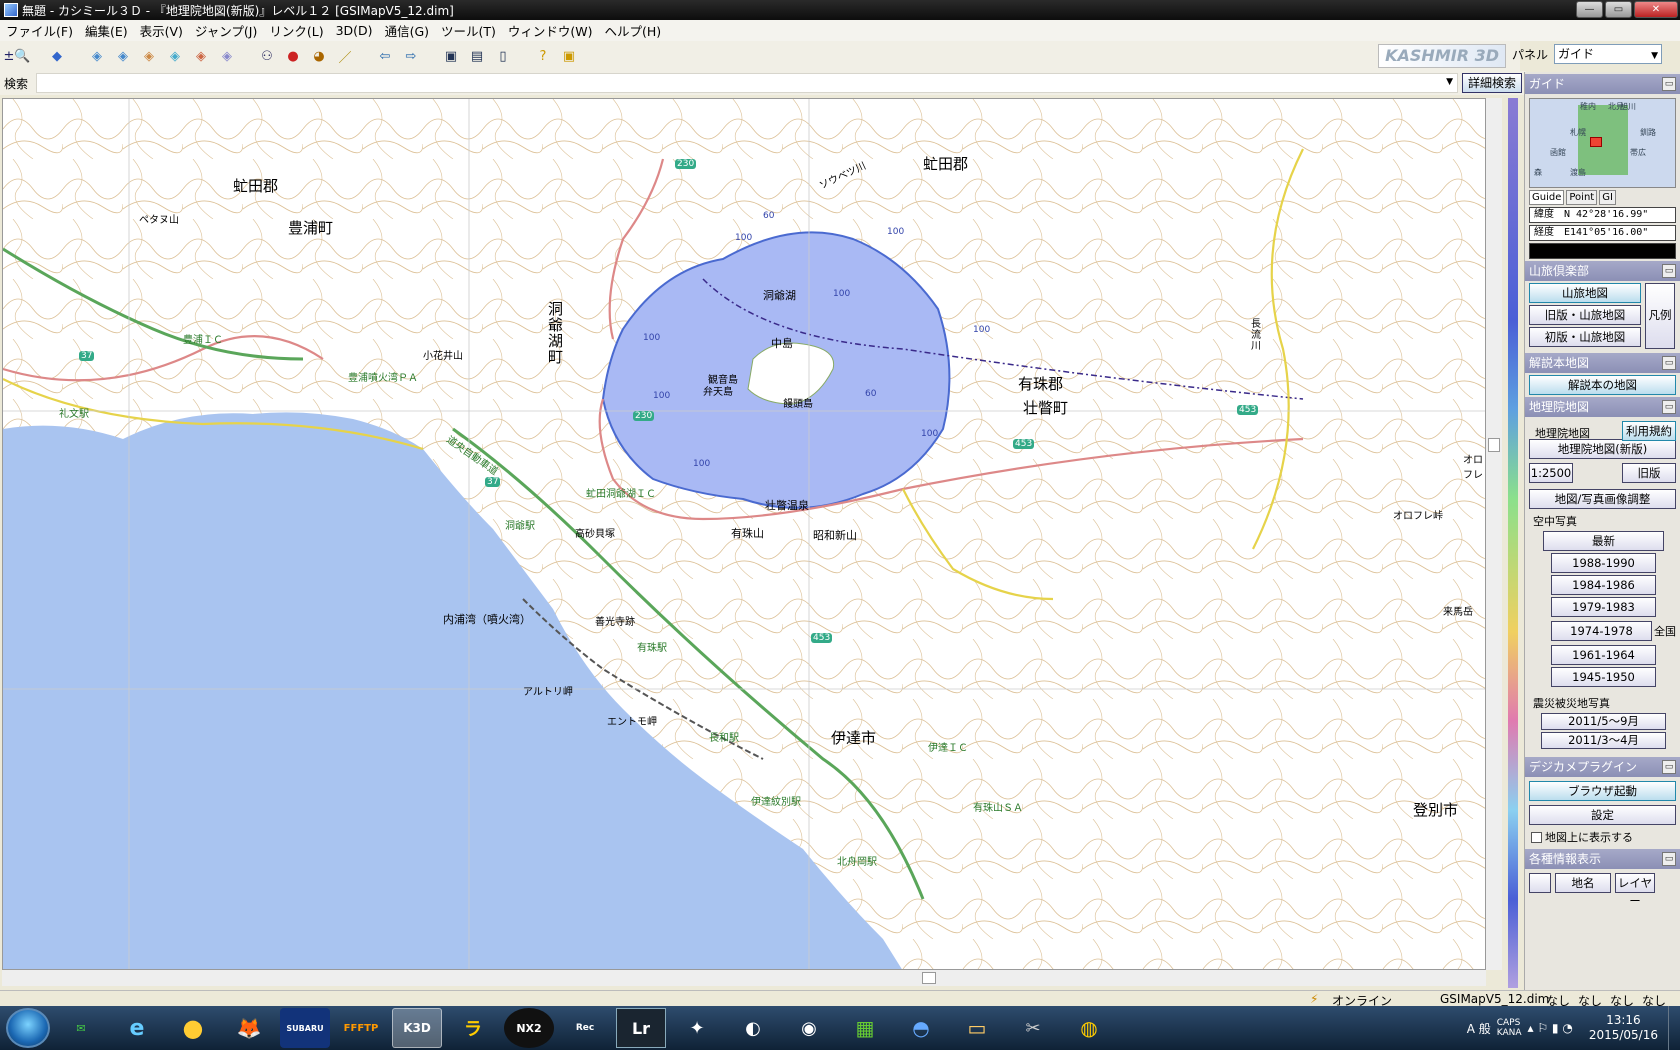  I want to click on tab-point: Point, so click(1582, 197).